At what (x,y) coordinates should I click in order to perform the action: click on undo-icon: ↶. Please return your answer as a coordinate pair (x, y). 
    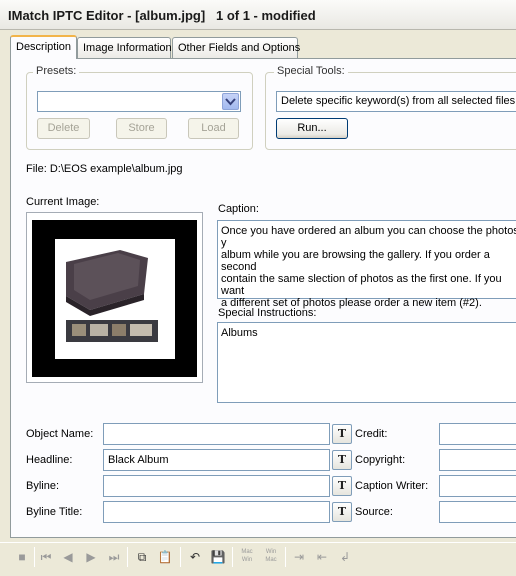
    Looking at the image, I should click on (195, 557).